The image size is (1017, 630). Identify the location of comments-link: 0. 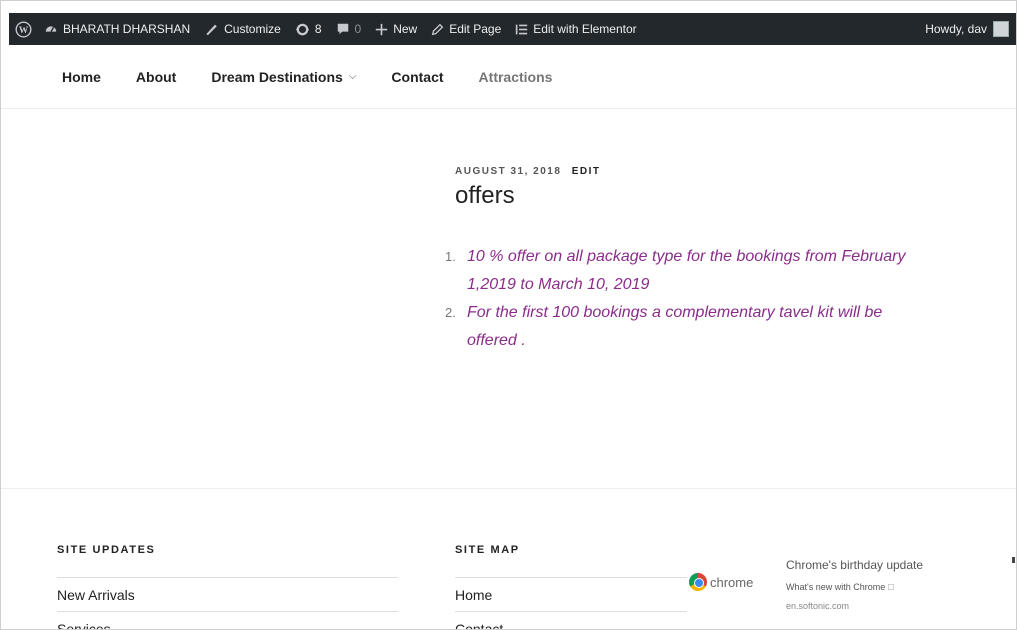
(349, 29).